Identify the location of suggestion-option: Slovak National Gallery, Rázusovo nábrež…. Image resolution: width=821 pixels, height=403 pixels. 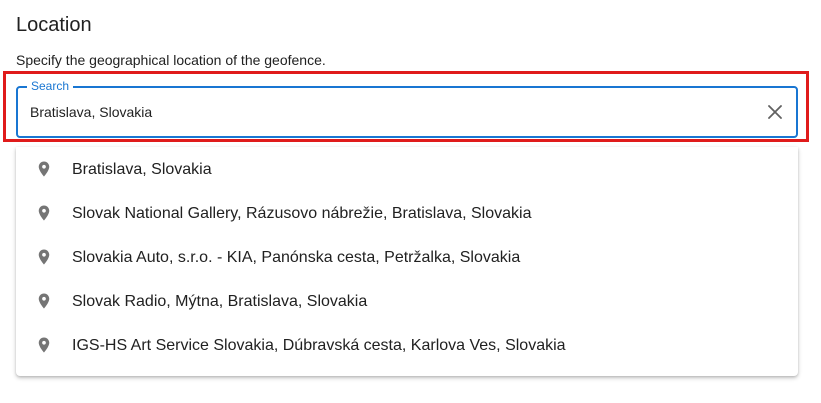
(407, 213).